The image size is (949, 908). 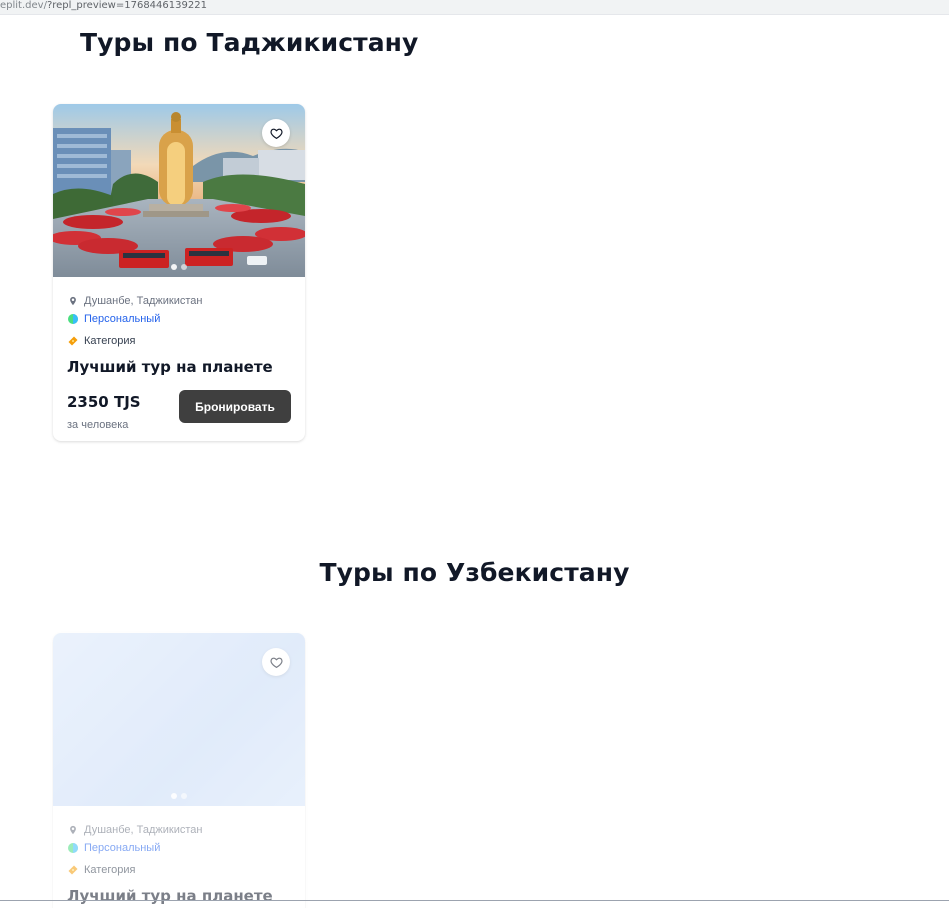 What do you see at coordinates (23, 5) in the screenshot?
I see `url-prefix: eplit.dev/` at bounding box center [23, 5].